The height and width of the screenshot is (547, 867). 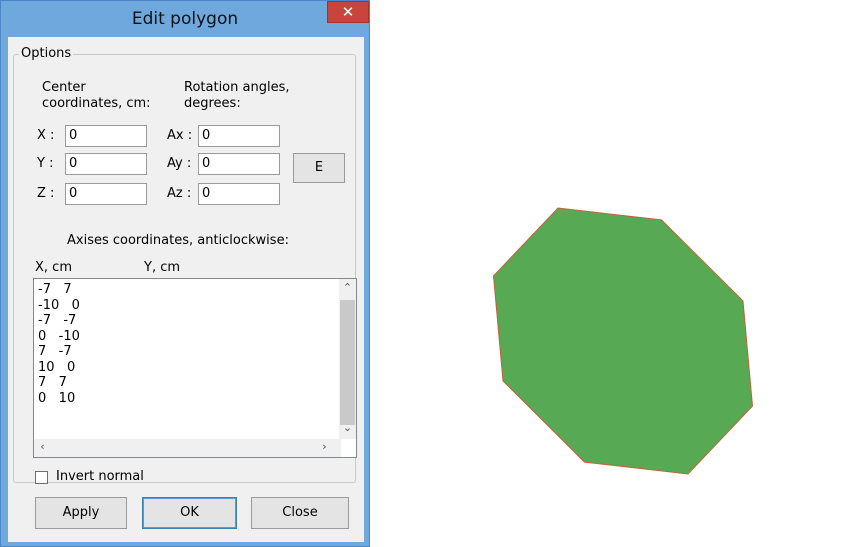 I want to click on polygon-preview, so click(x=623, y=341).